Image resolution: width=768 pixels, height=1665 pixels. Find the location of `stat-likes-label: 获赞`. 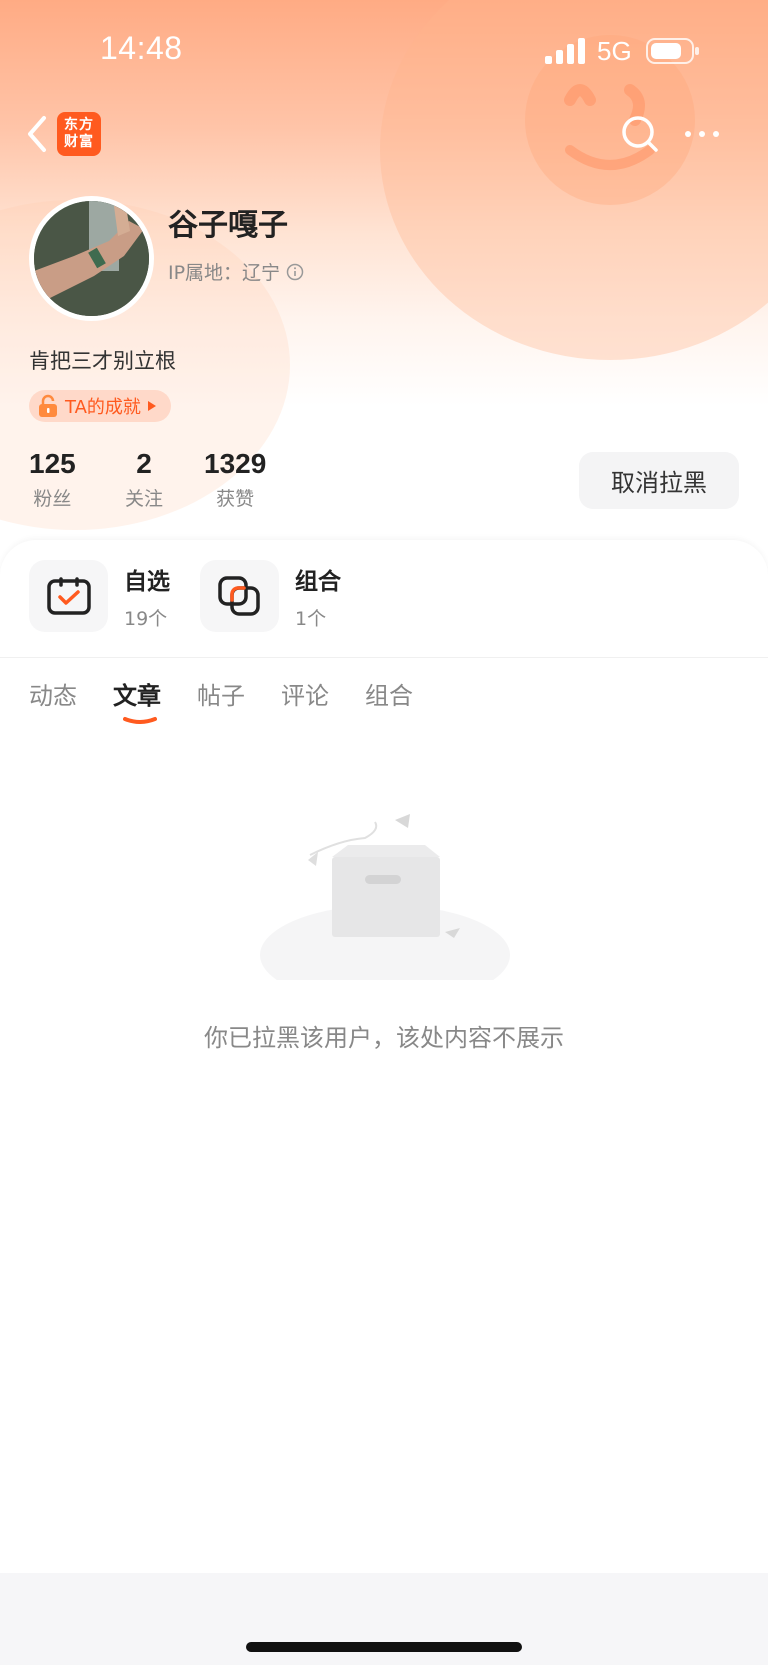

stat-likes-label: 获赞 is located at coordinates (235, 499).